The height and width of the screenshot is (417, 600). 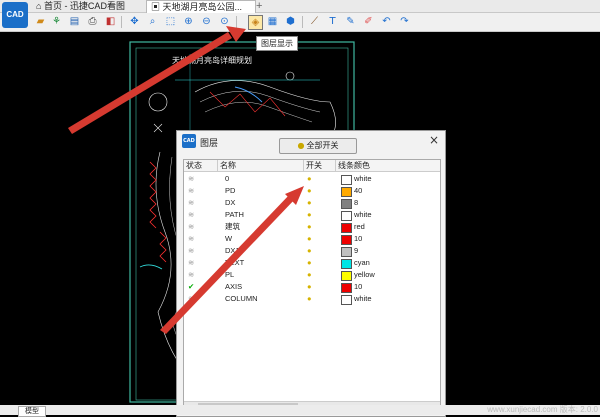 I want to click on table-row: ✔ AXIS ● 10, so click(x=312, y=287).